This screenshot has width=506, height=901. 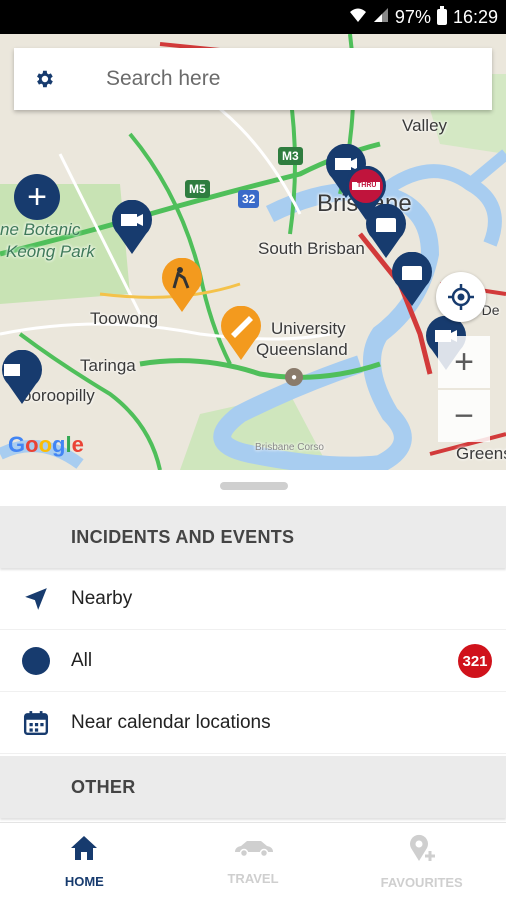 I want to click on home-icon, so click(x=84, y=850).